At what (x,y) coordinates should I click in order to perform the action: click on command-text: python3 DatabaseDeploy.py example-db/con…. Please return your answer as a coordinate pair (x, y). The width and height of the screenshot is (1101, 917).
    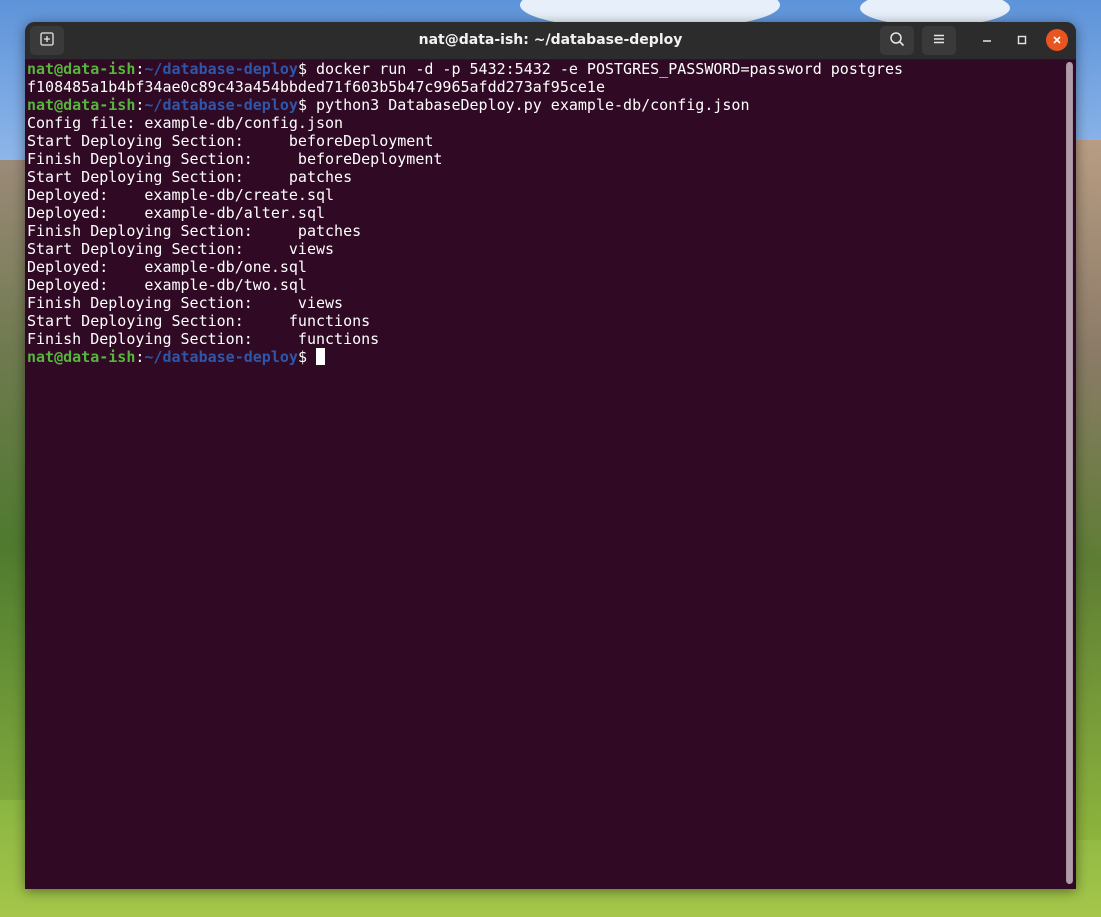
    Looking at the image, I should click on (528, 105).